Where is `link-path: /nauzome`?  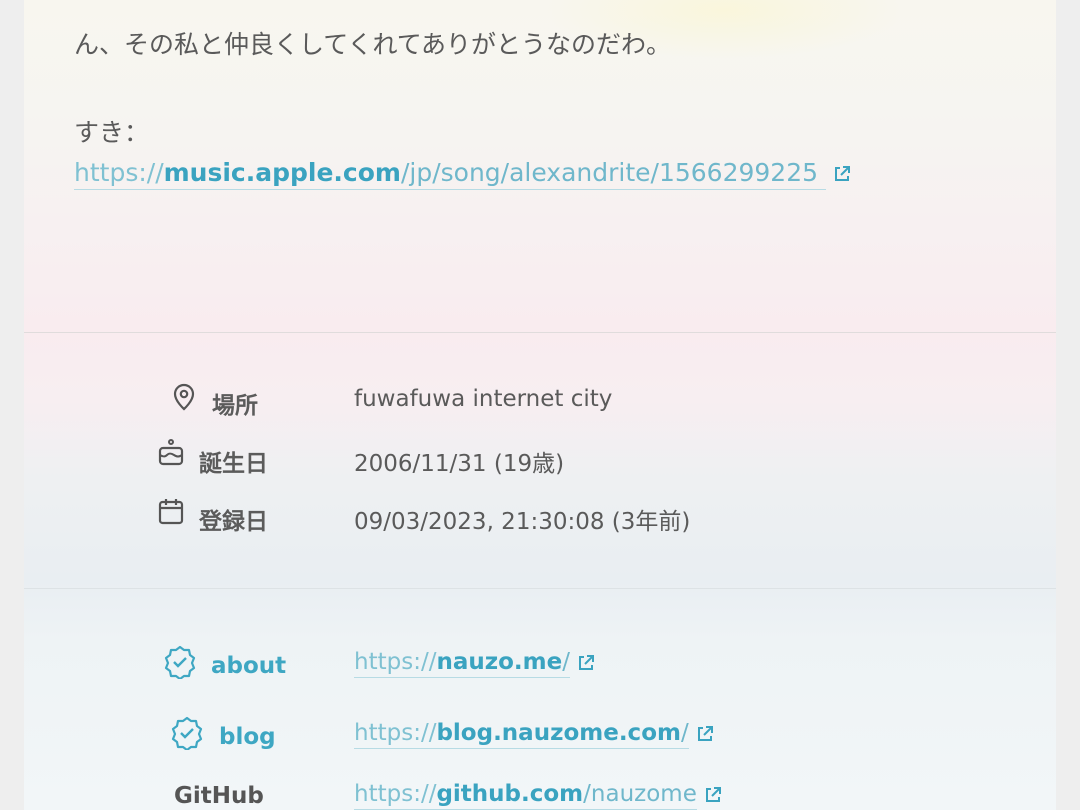
link-path: /nauzome is located at coordinates (640, 794).